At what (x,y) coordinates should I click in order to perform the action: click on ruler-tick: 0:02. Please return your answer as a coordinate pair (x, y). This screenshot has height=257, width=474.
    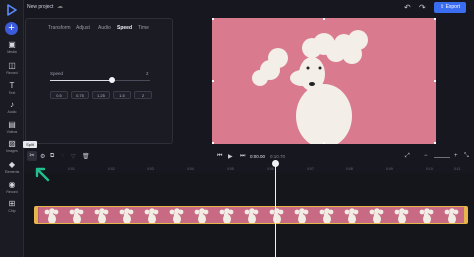
    Looking at the image, I should click on (111, 169).